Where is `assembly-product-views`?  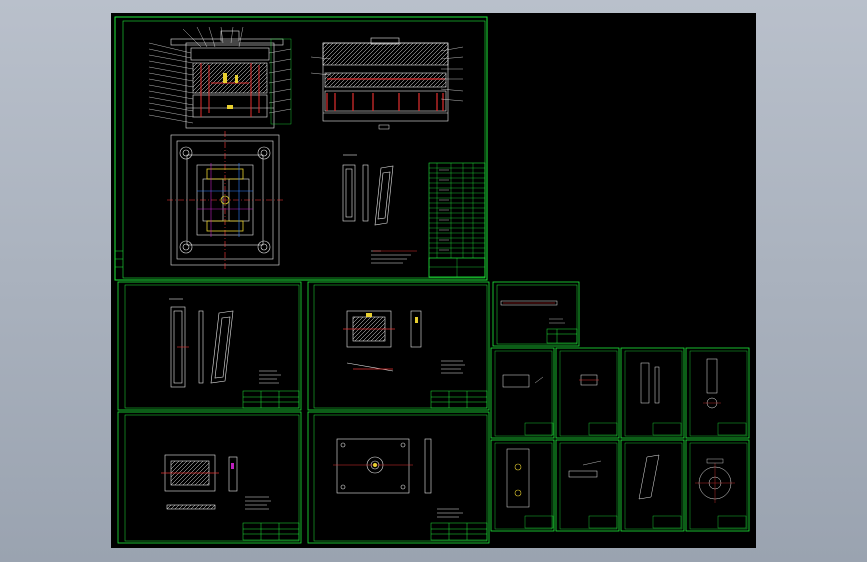 assembly-product-views is located at coordinates (368, 190).